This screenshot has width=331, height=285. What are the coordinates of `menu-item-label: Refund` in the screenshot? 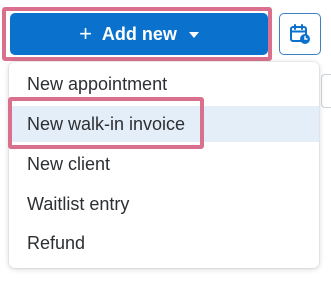 It's located at (56, 242).